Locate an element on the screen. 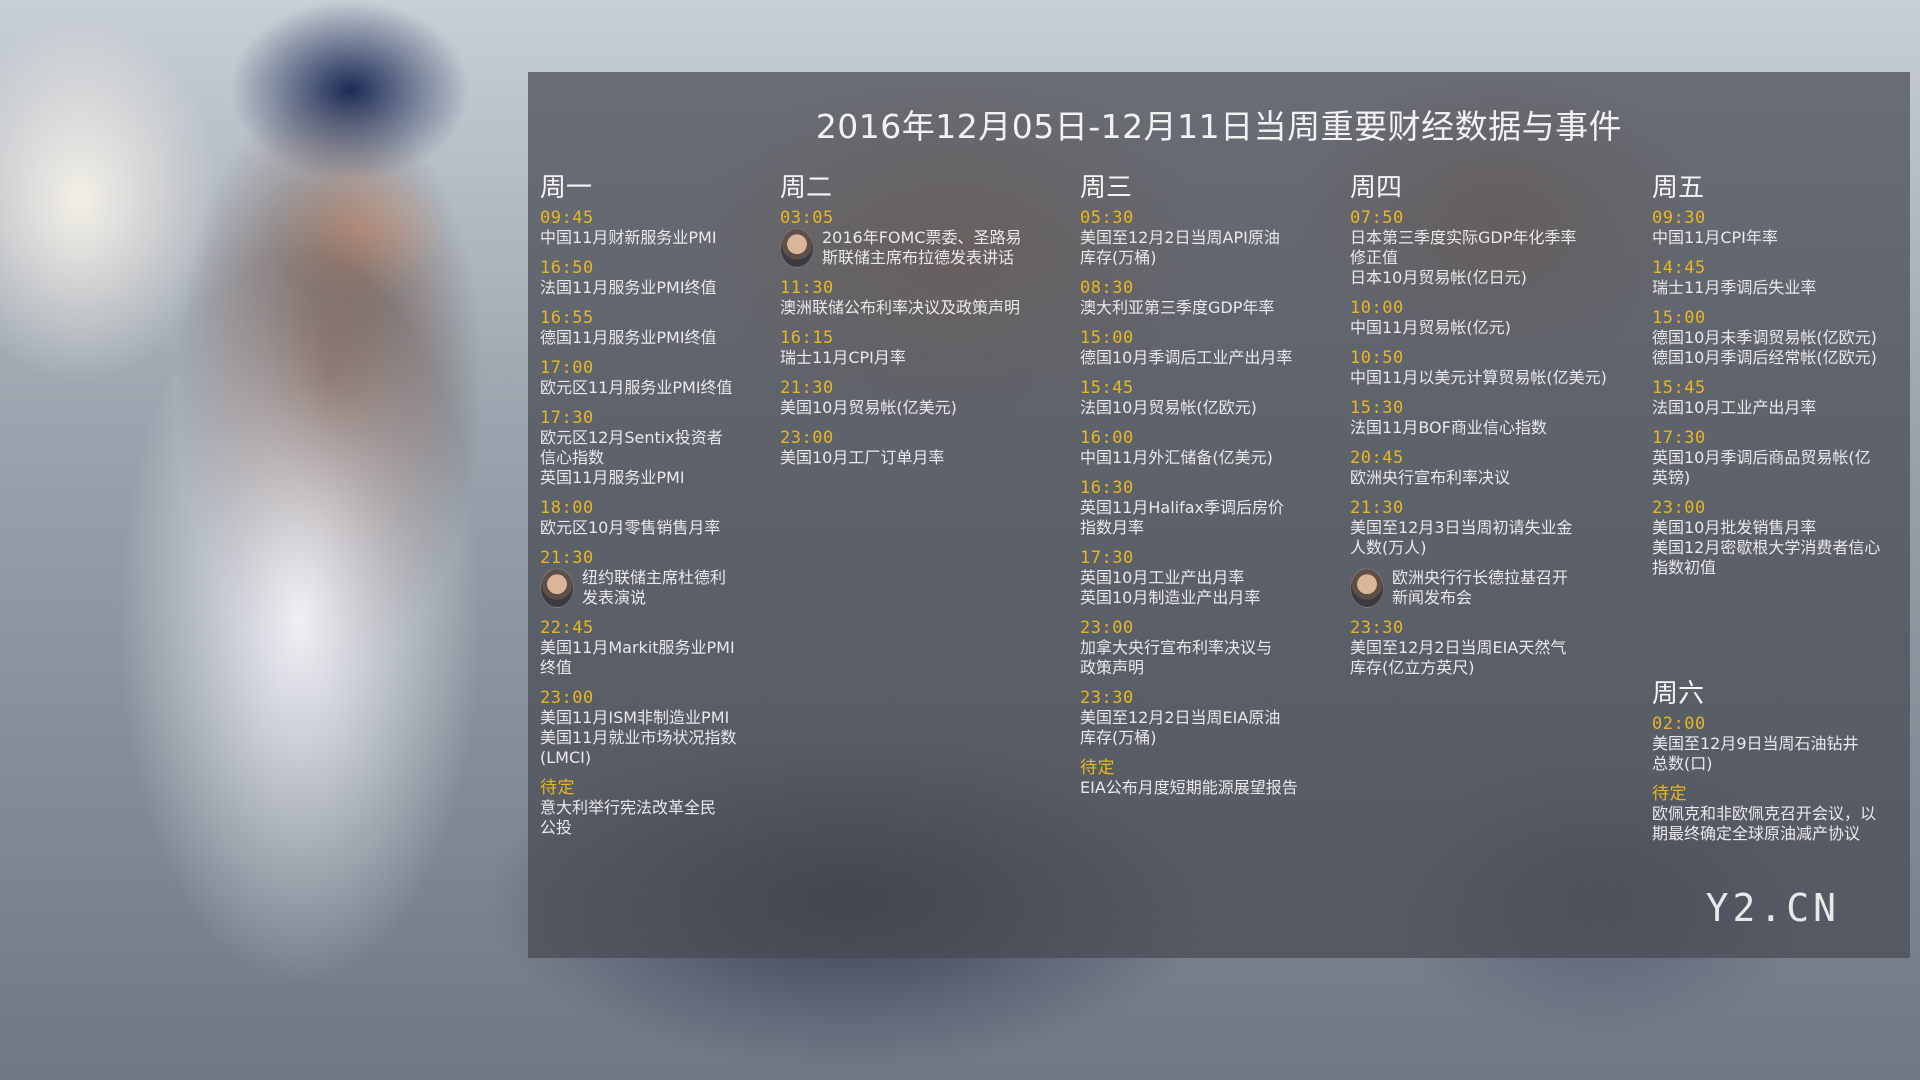 Image resolution: width=1920 pixels, height=1080 pixels. event-item: 23:30 美国至12月2日当周EIA天然气 库存(亿立方英尺) is located at coordinates (1495, 648).